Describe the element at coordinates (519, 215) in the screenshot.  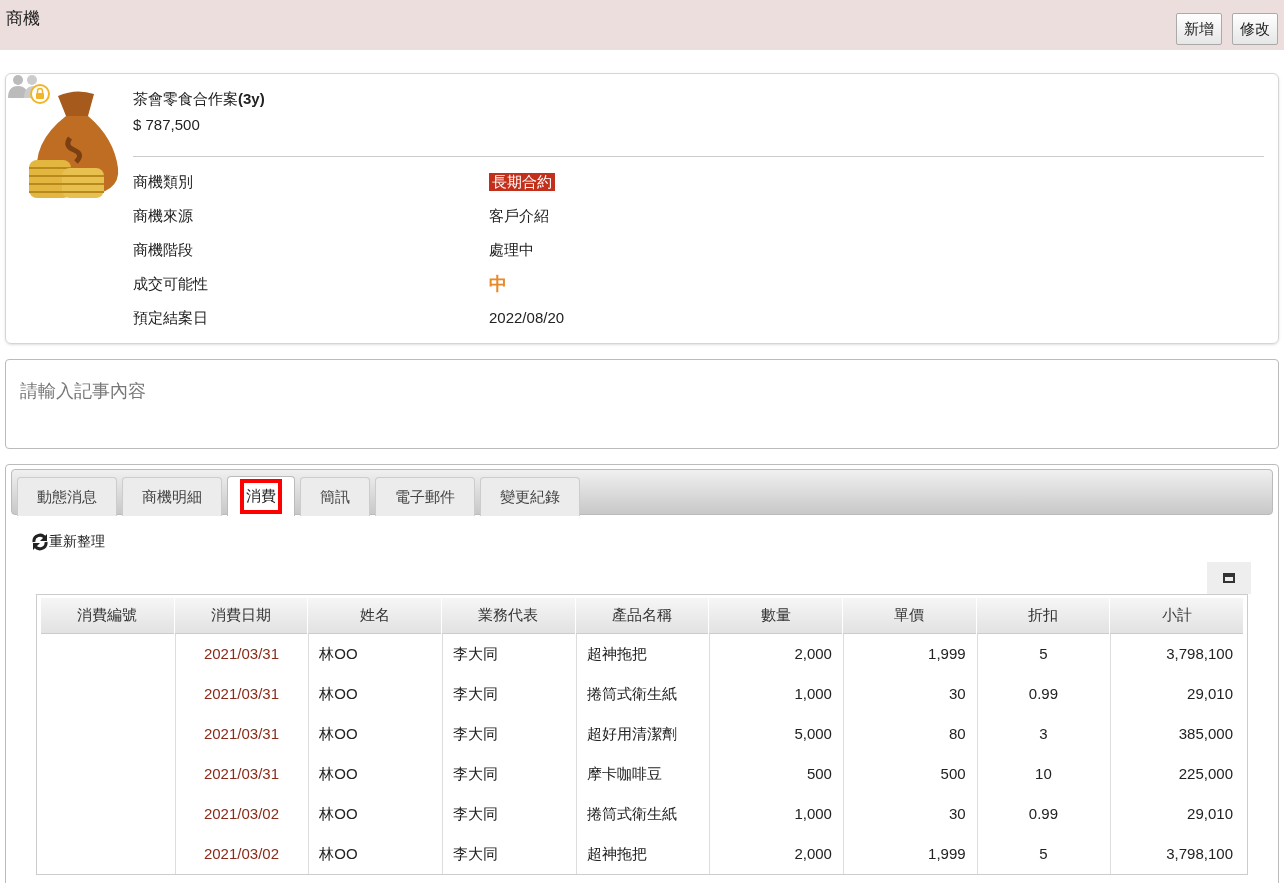
I see `field-value: 客戶介紹` at that location.